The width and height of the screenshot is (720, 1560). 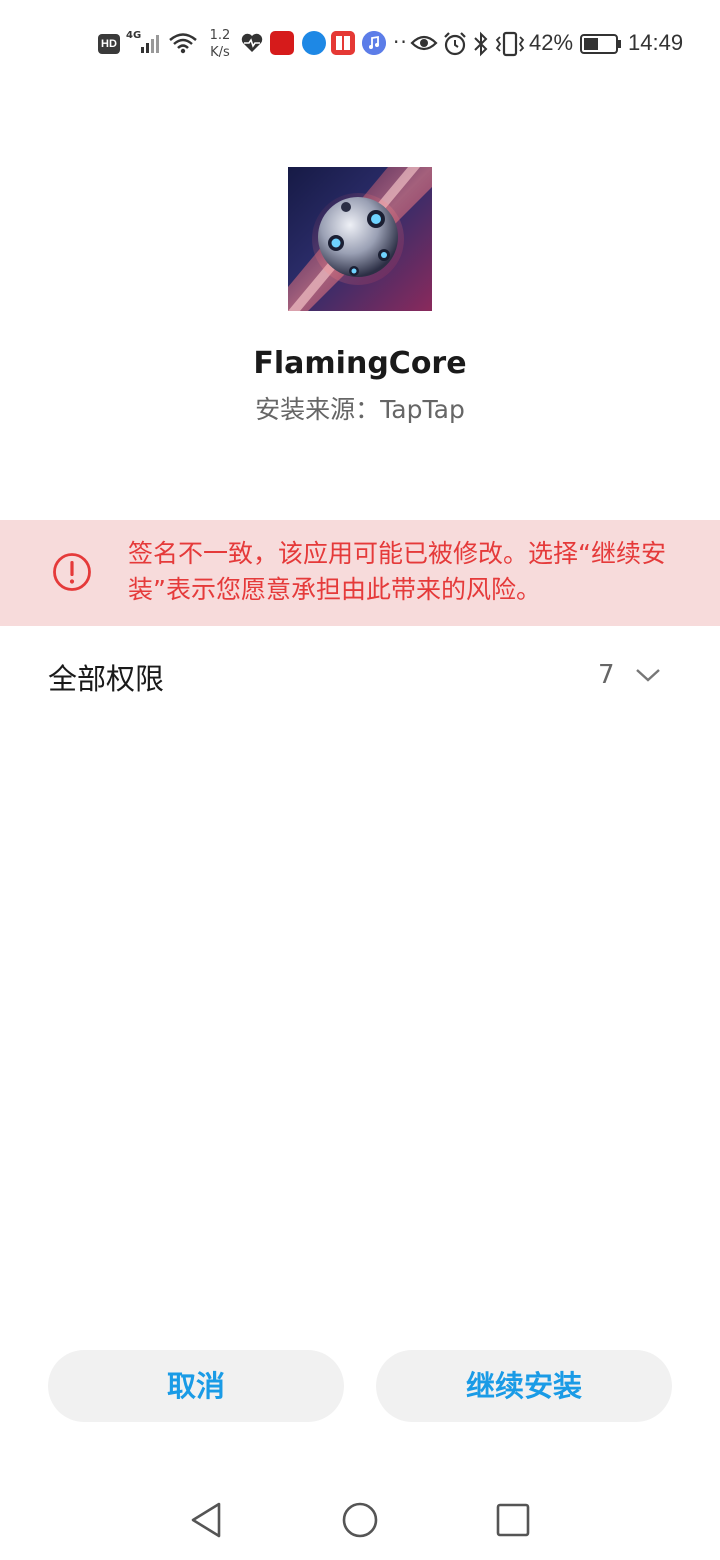 What do you see at coordinates (524, 1386) in the screenshot?
I see `continue-install-button: 继续安装` at bounding box center [524, 1386].